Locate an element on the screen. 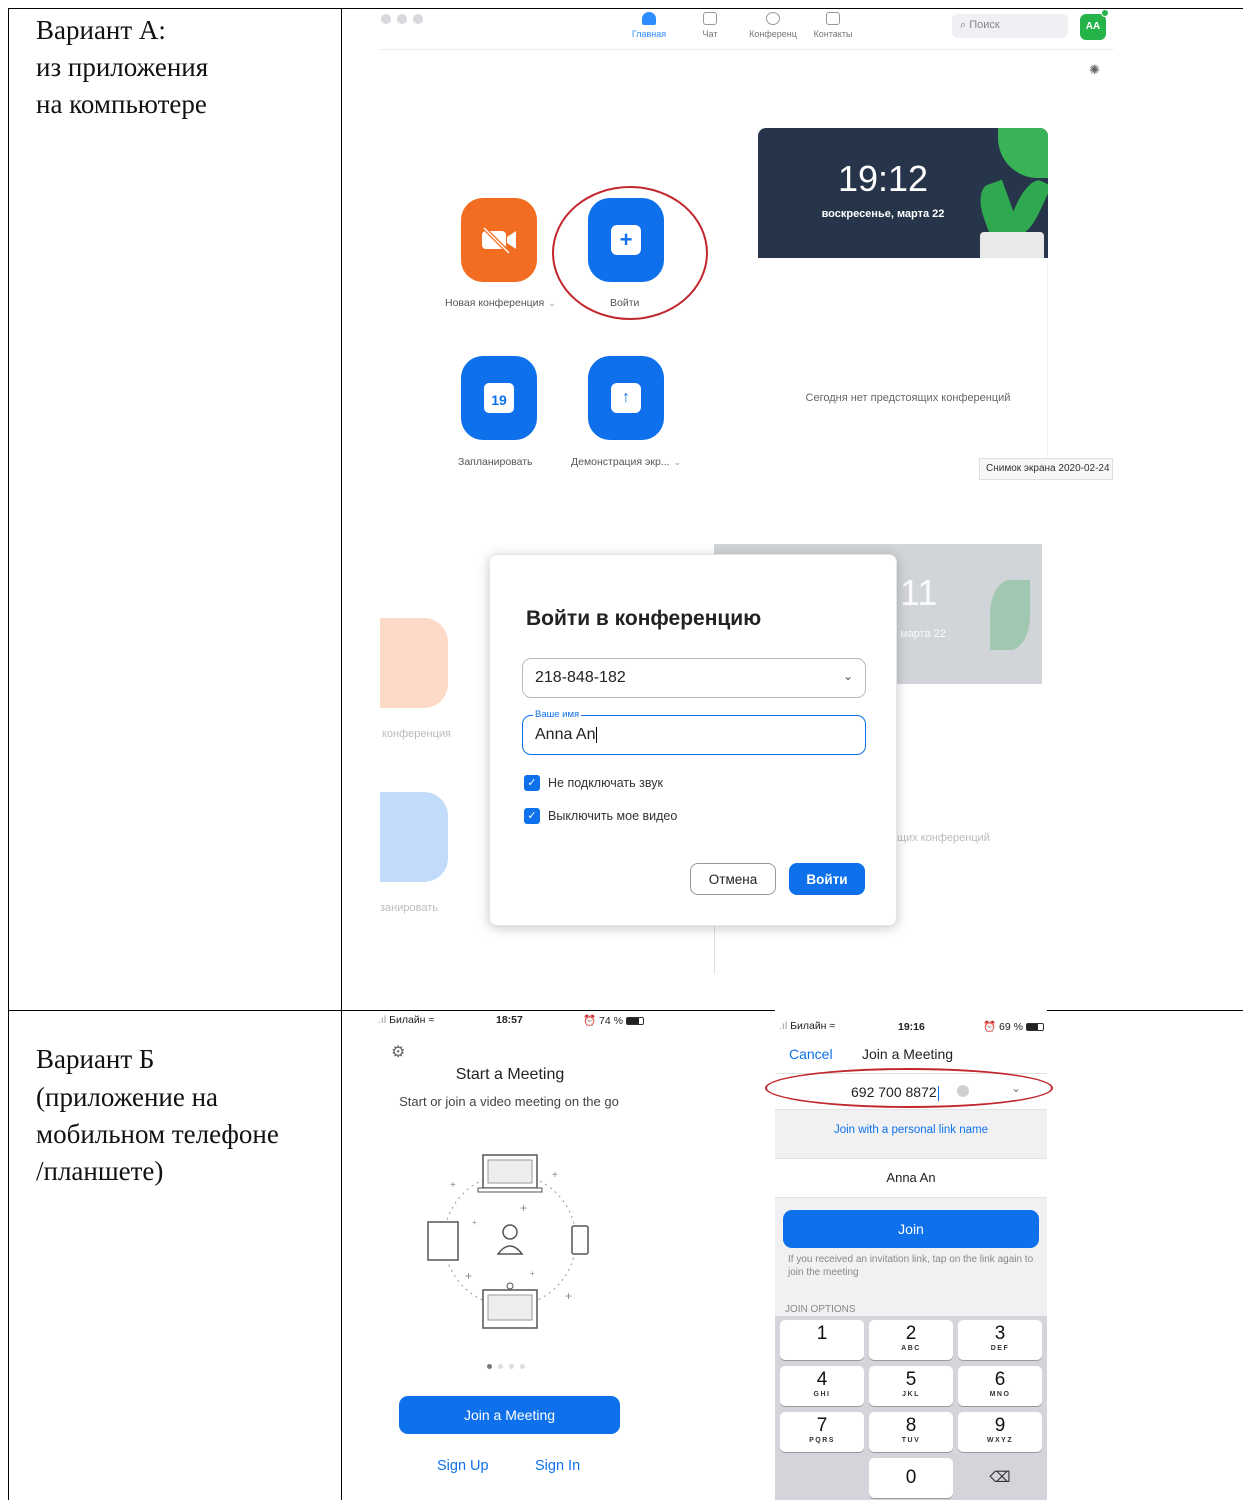  key-0: 0 is located at coordinates (911, 1478).